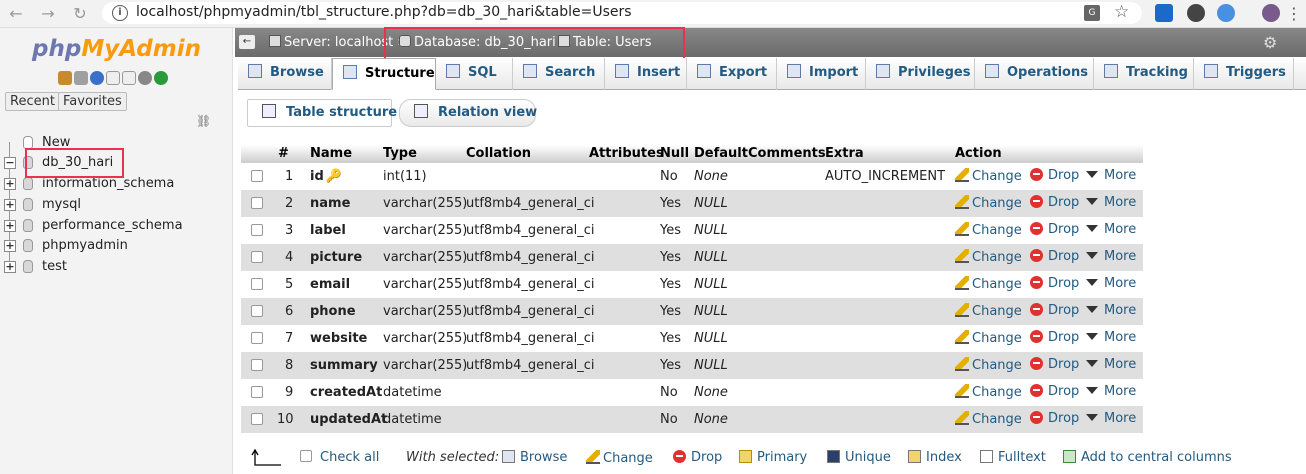  What do you see at coordinates (285, 74) in the screenshot?
I see `tab-browse: Browse` at bounding box center [285, 74].